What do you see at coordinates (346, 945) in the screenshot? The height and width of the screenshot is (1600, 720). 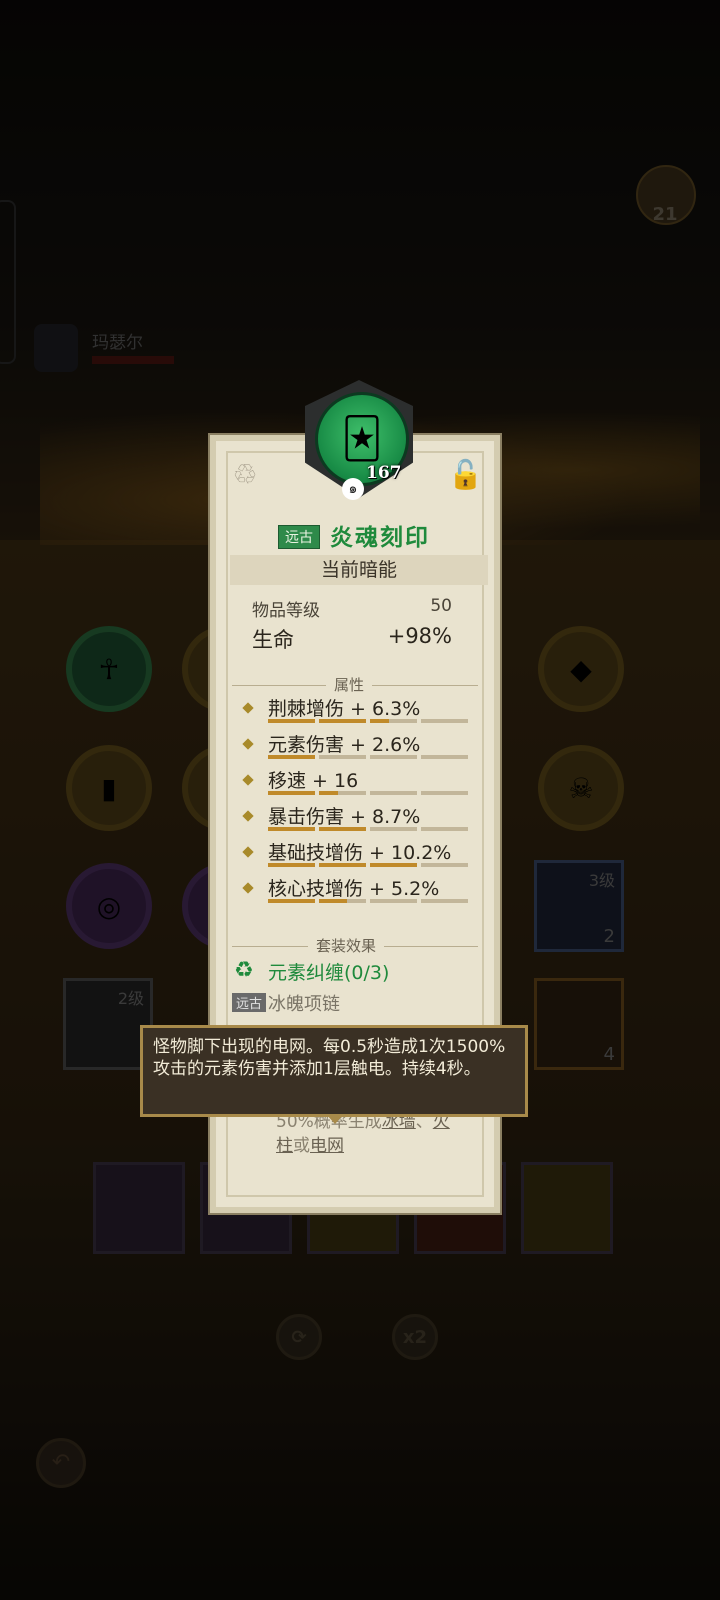 I see `set-effect-header: 套装效果` at bounding box center [346, 945].